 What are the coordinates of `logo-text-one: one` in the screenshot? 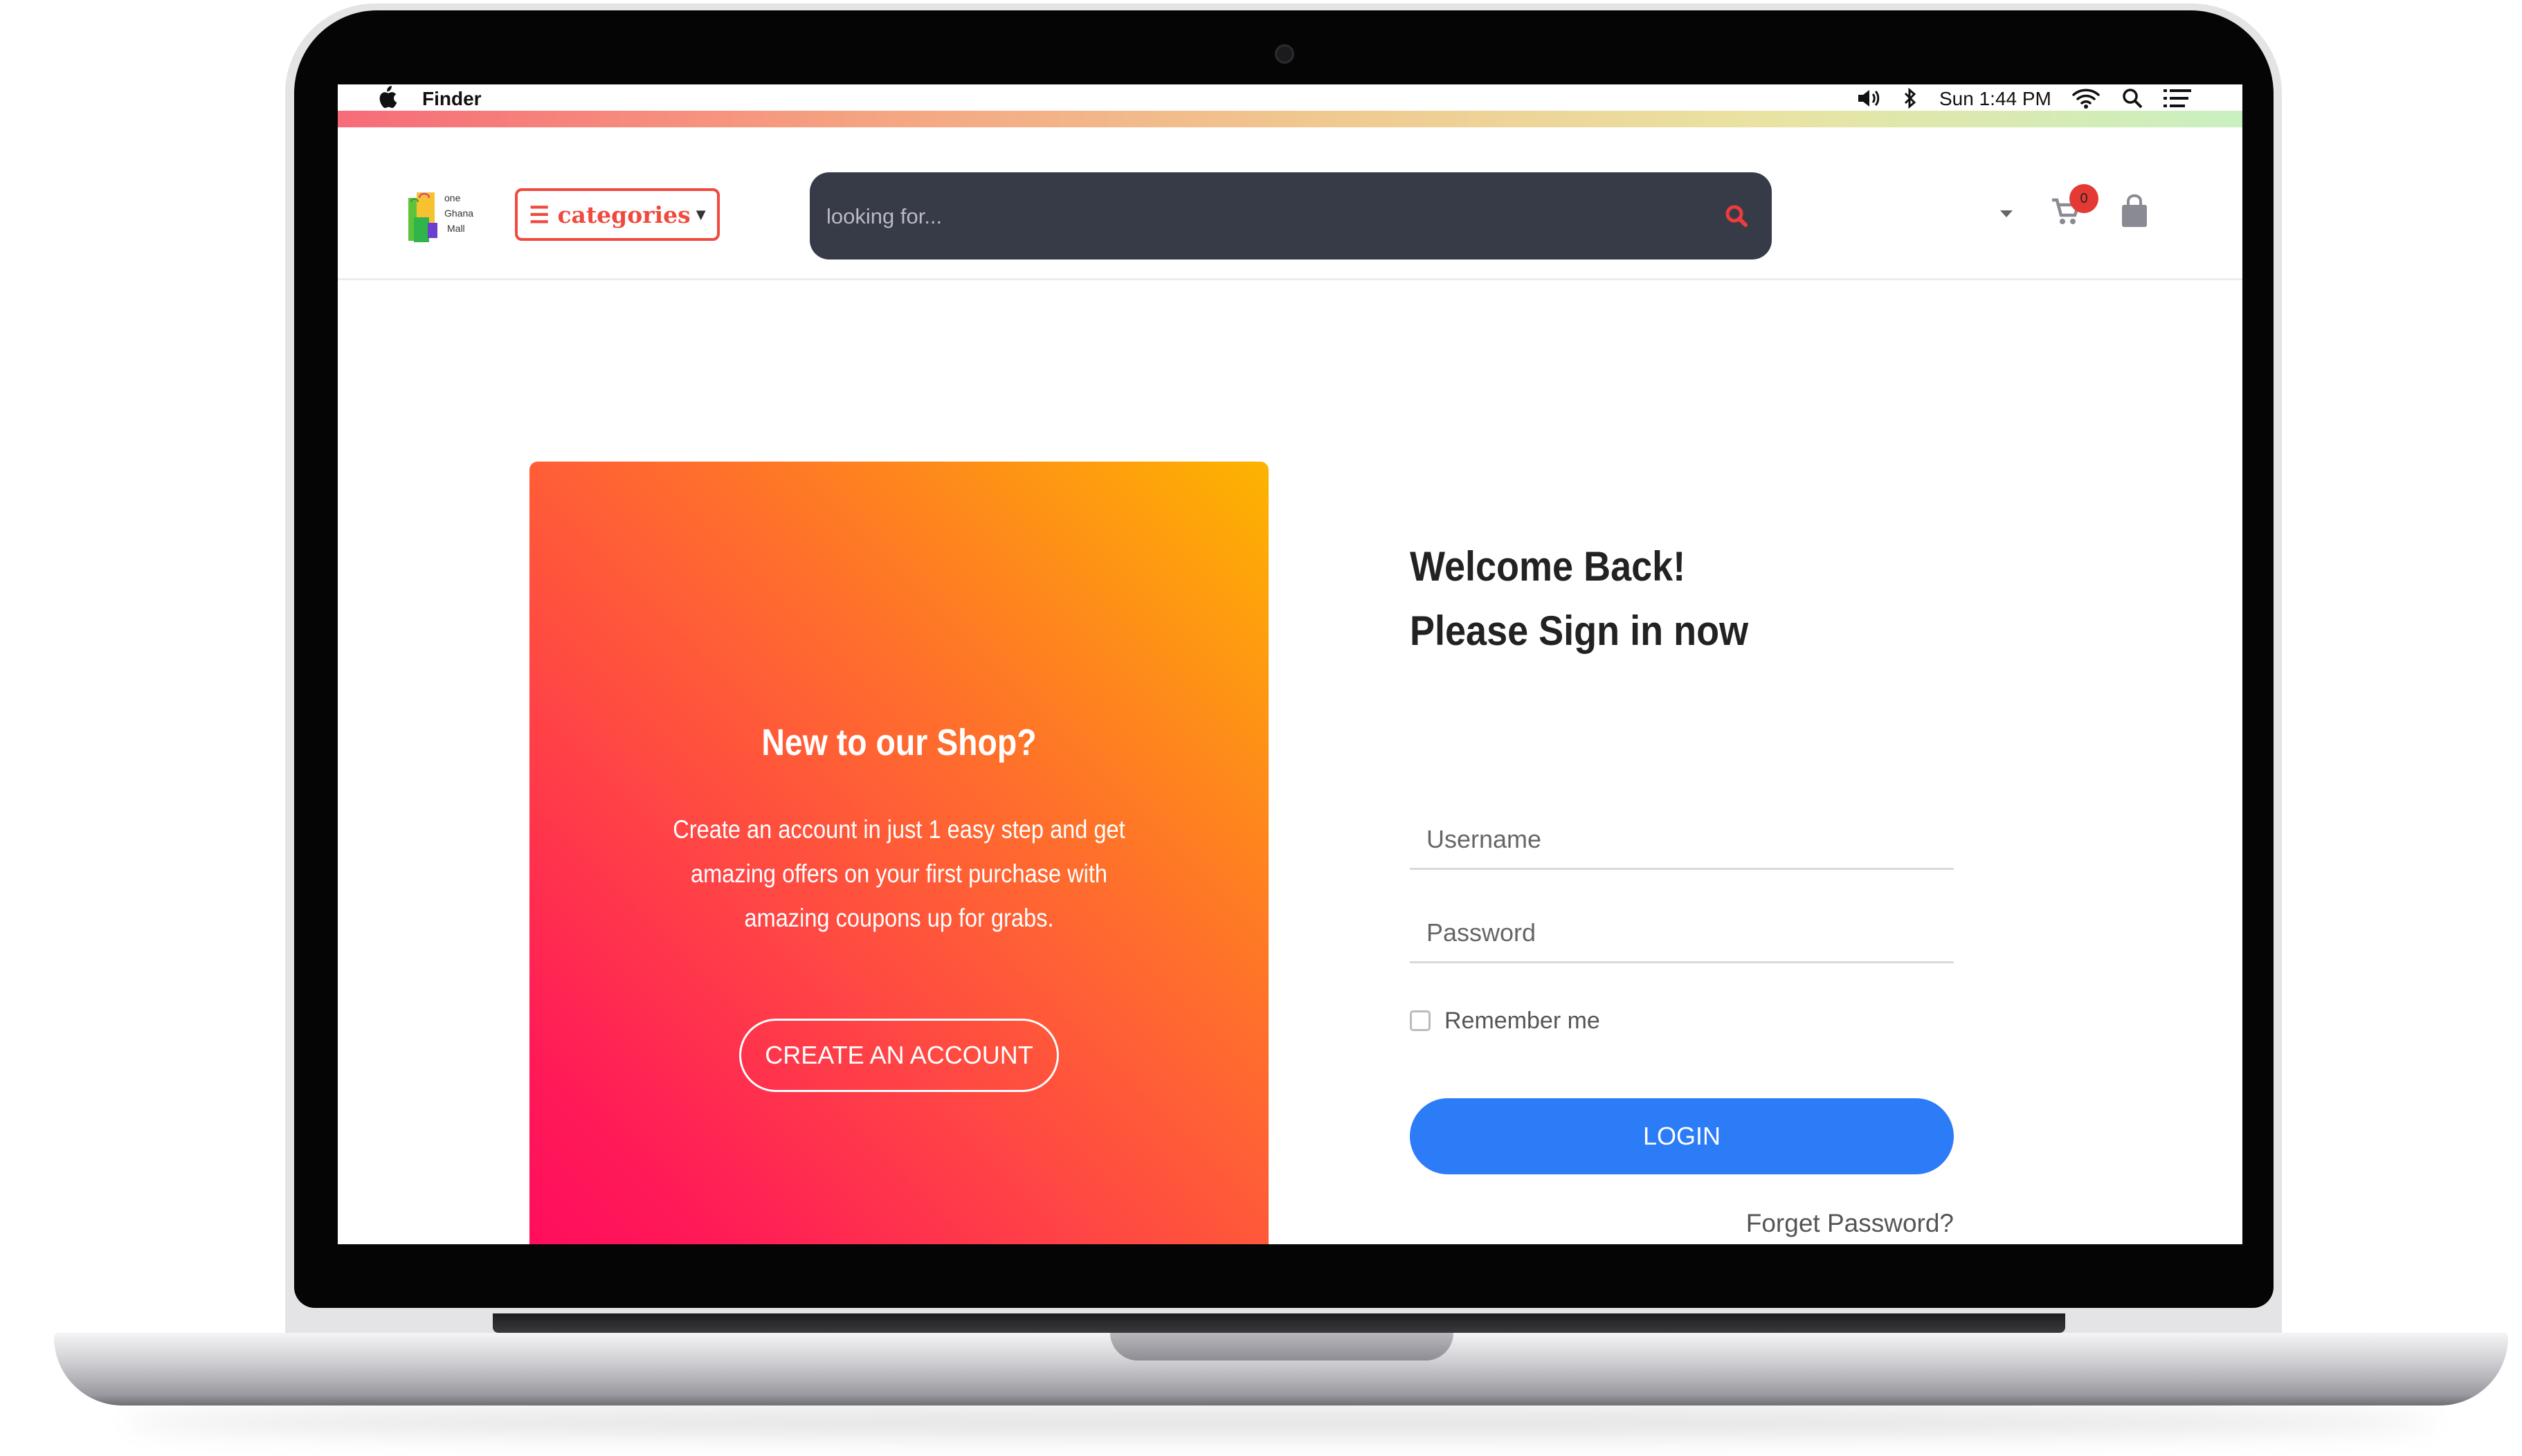 It's located at (452, 197).